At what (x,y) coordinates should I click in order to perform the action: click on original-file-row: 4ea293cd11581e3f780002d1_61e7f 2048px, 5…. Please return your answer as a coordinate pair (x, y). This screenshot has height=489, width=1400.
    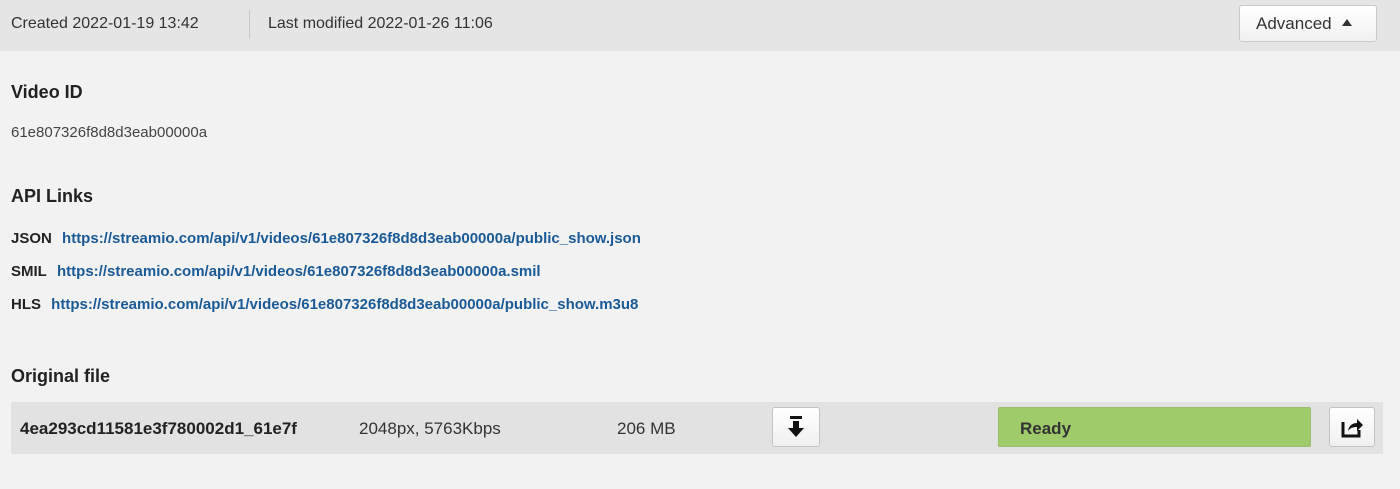
    Looking at the image, I should click on (697, 428).